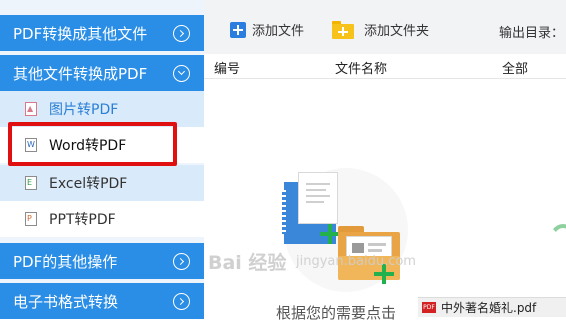 The height and width of the screenshot is (323, 566). I want to click on empty-state-hint: 根据您的需要点击, so click(336, 313).